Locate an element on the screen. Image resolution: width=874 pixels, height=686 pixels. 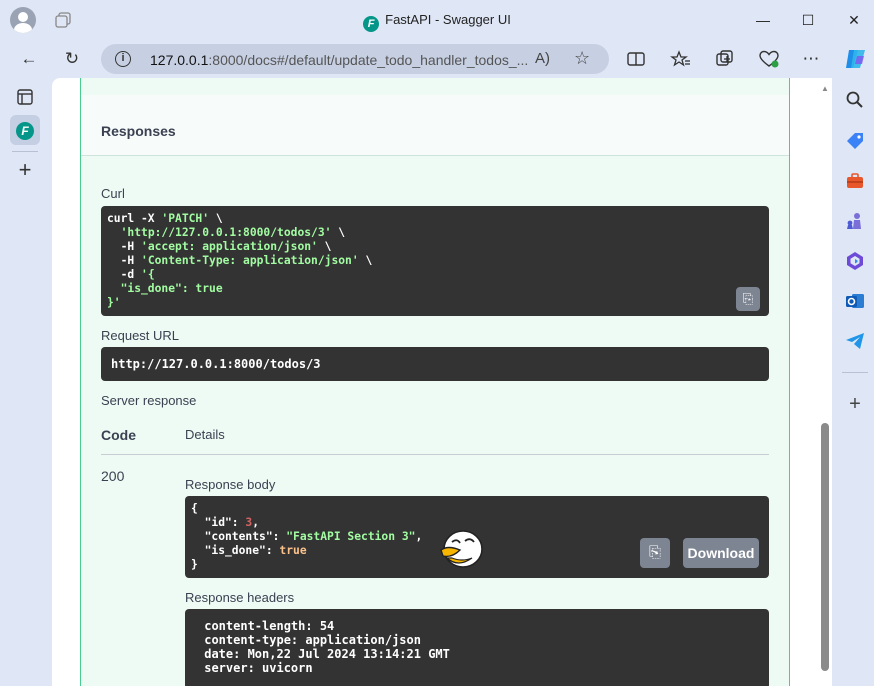
sidebar-divider is located at coordinates (25, 151).